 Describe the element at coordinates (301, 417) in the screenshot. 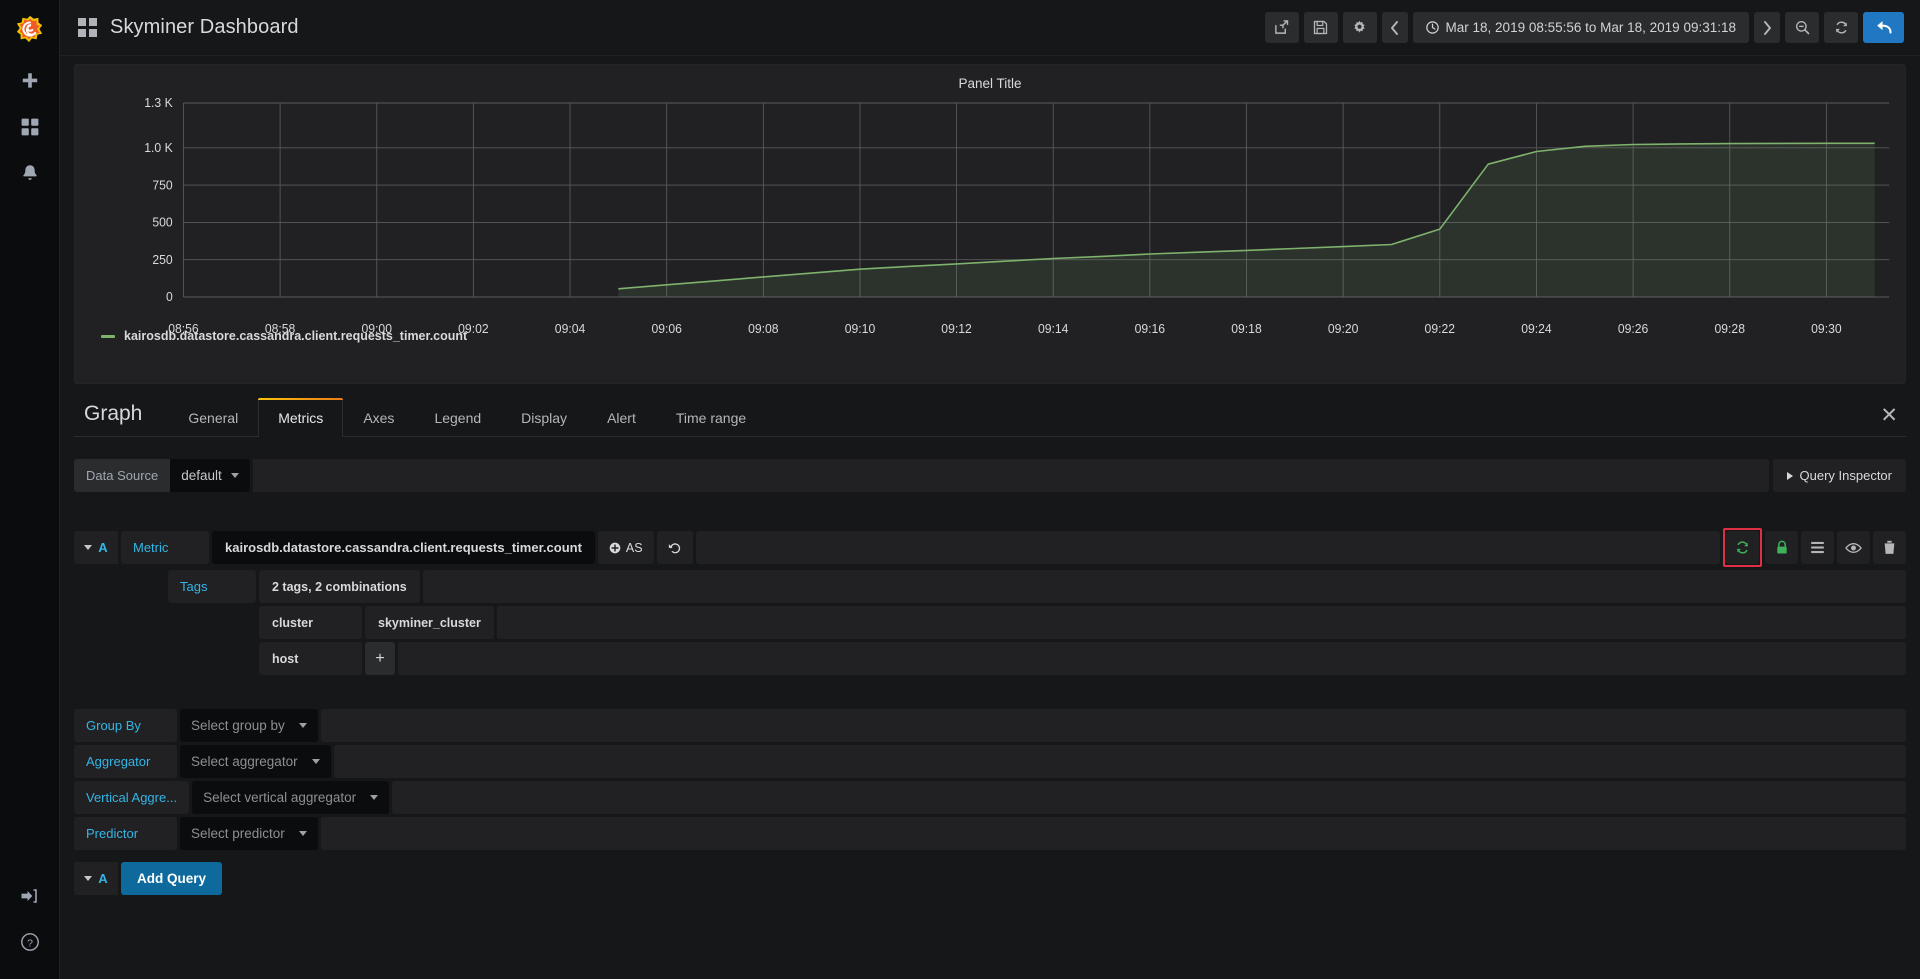

I see `tab-metrics: Metrics` at that location.